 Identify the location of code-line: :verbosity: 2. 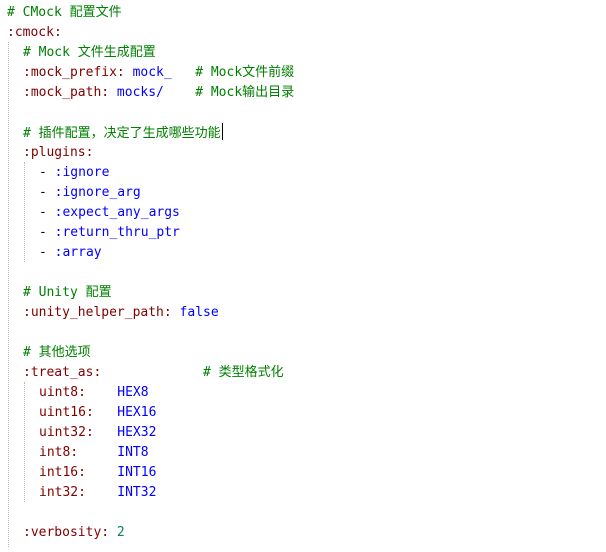
(62, 533).